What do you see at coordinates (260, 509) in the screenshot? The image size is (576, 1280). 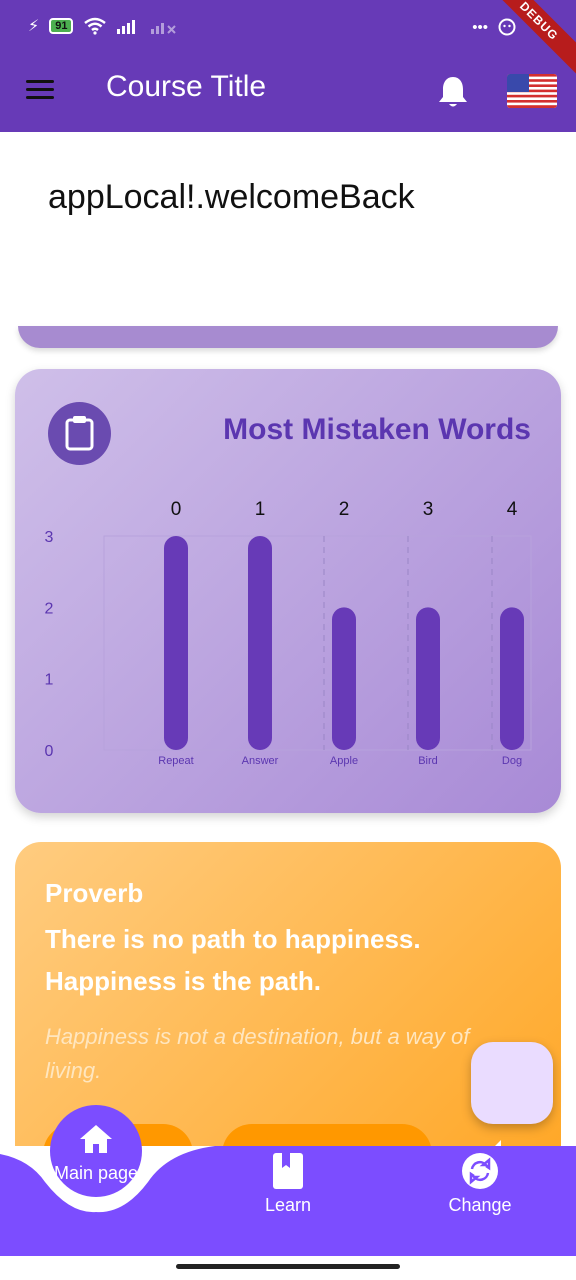 I see `bar-top-label: 1` at bounding box center [260, 509].